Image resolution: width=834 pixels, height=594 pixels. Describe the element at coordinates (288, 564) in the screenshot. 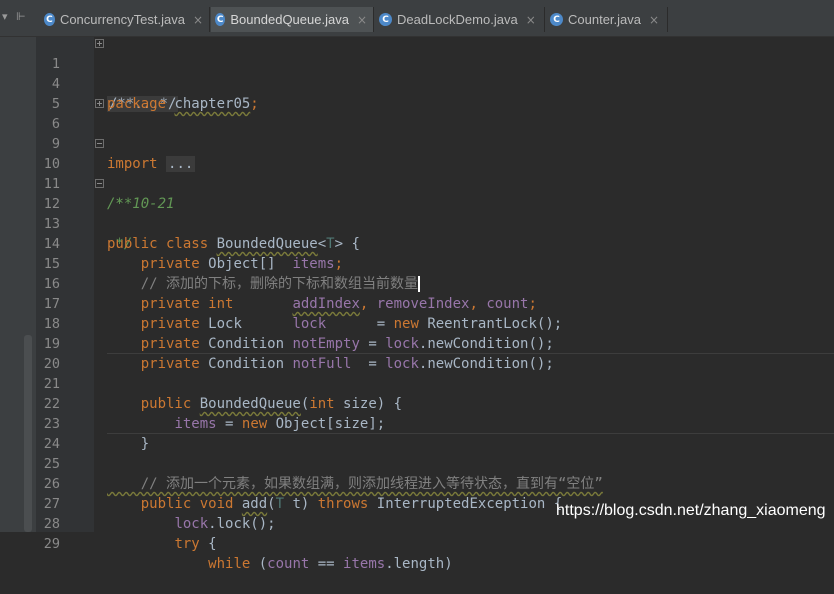

I see `code-token: count` at that location.